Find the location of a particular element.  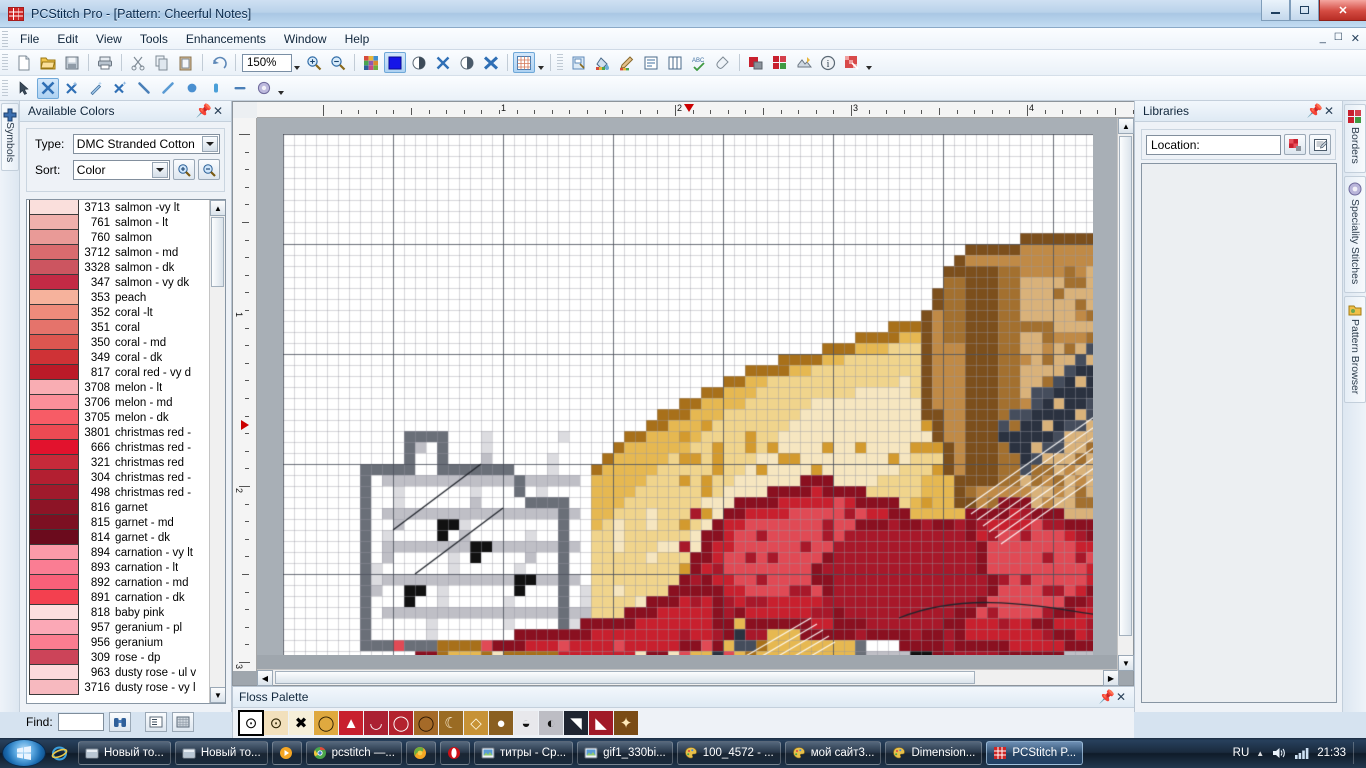

color-list-item: 3708 melon - lt is located at coordinates (118, 387).